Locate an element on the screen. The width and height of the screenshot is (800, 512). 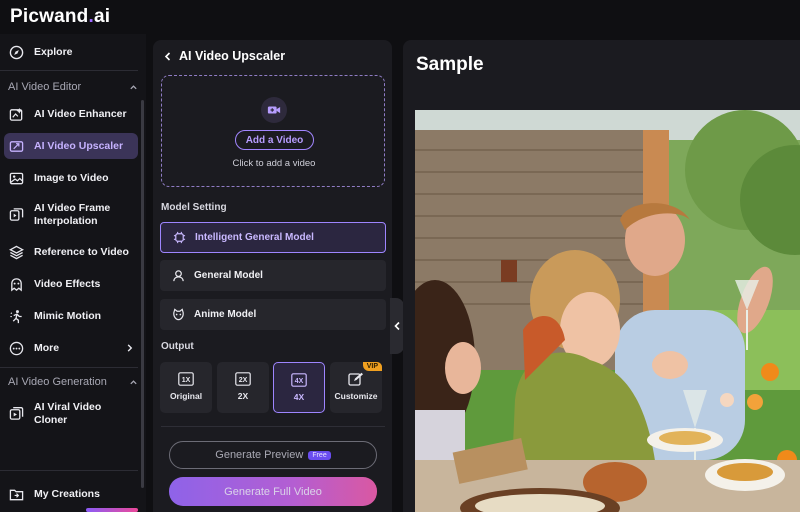
chevron-left-icon is located at coordinates (397, 326).